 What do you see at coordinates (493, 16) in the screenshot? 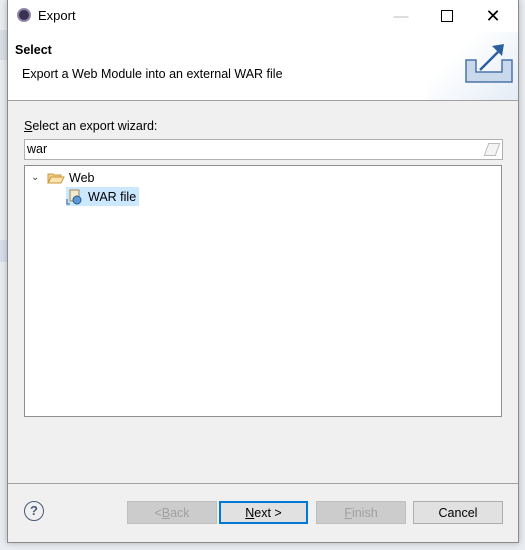
I see `close-icon: ✕` at bounding box center [493, 16].